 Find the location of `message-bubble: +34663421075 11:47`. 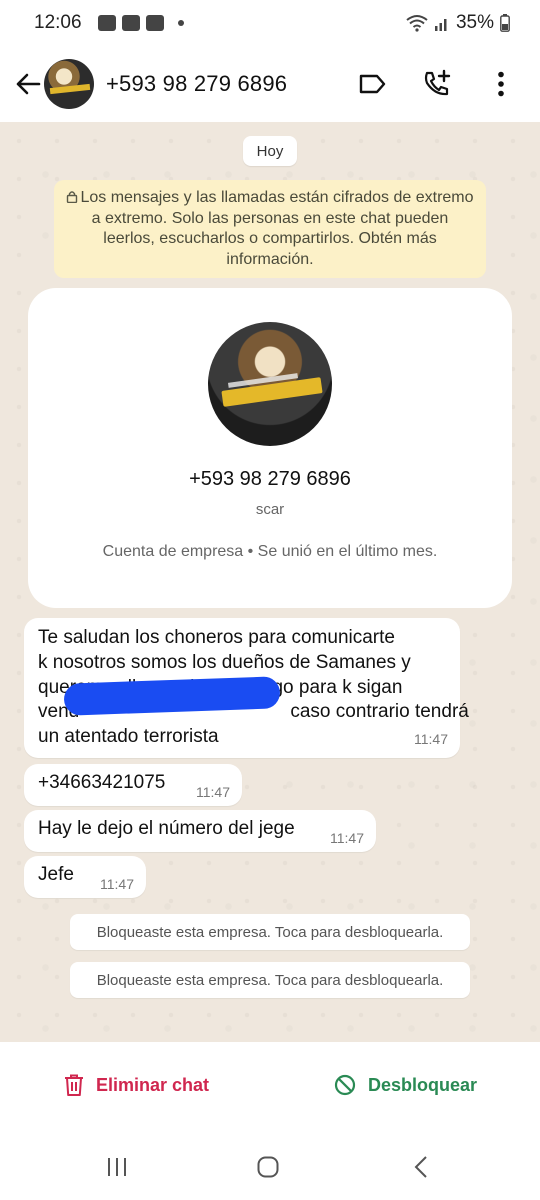

message-bubble: +34663421075 11:47 is located at coordinates (133, 785).